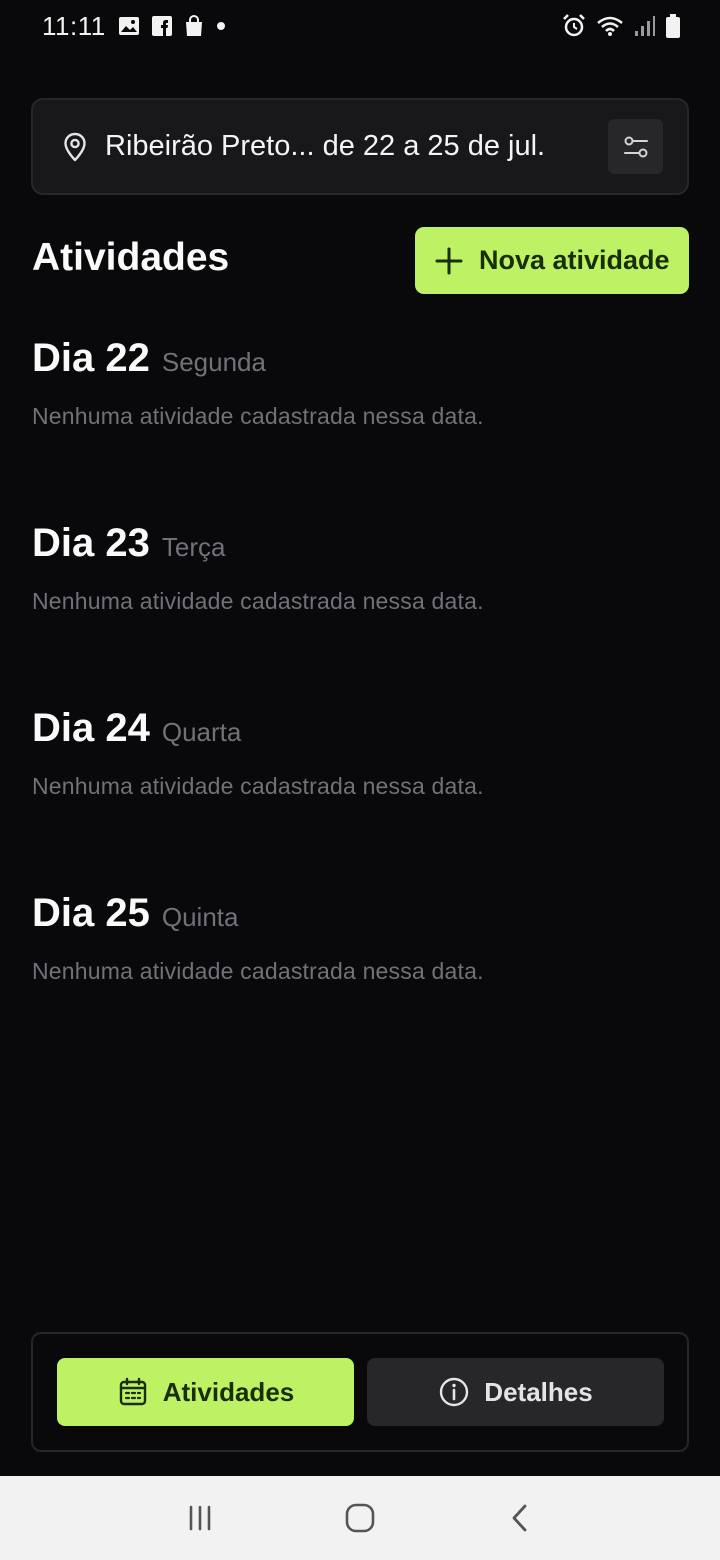 This screenshot has height=1560, width=720. I want to click on trip-header-card: Ribeirão Preto... de 22 a 25 de jul., so click(360, 146).